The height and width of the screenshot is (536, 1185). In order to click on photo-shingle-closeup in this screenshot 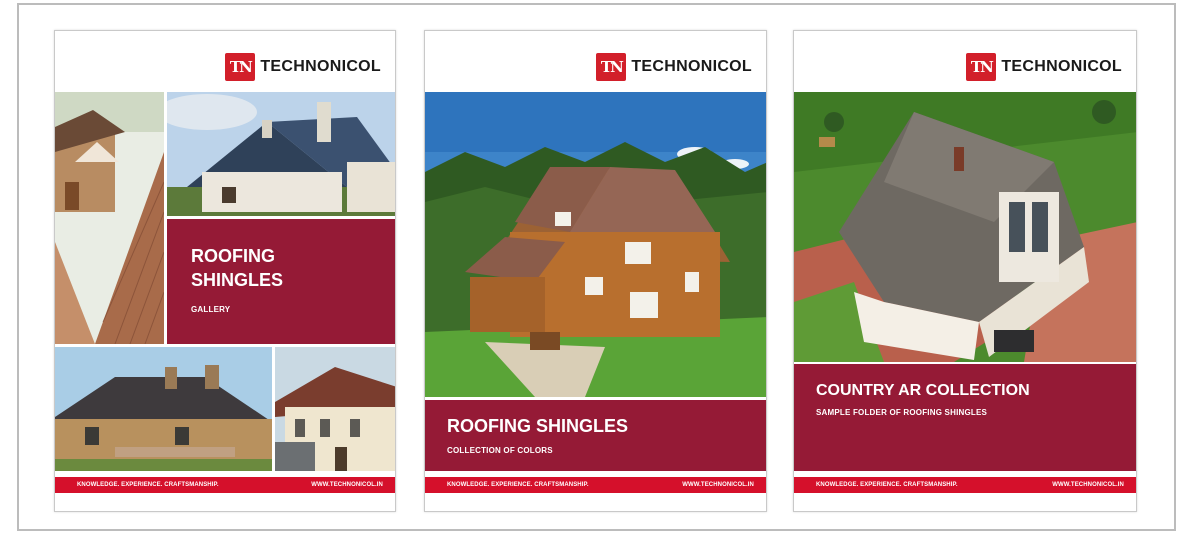, I will do `click(109, 218)`.